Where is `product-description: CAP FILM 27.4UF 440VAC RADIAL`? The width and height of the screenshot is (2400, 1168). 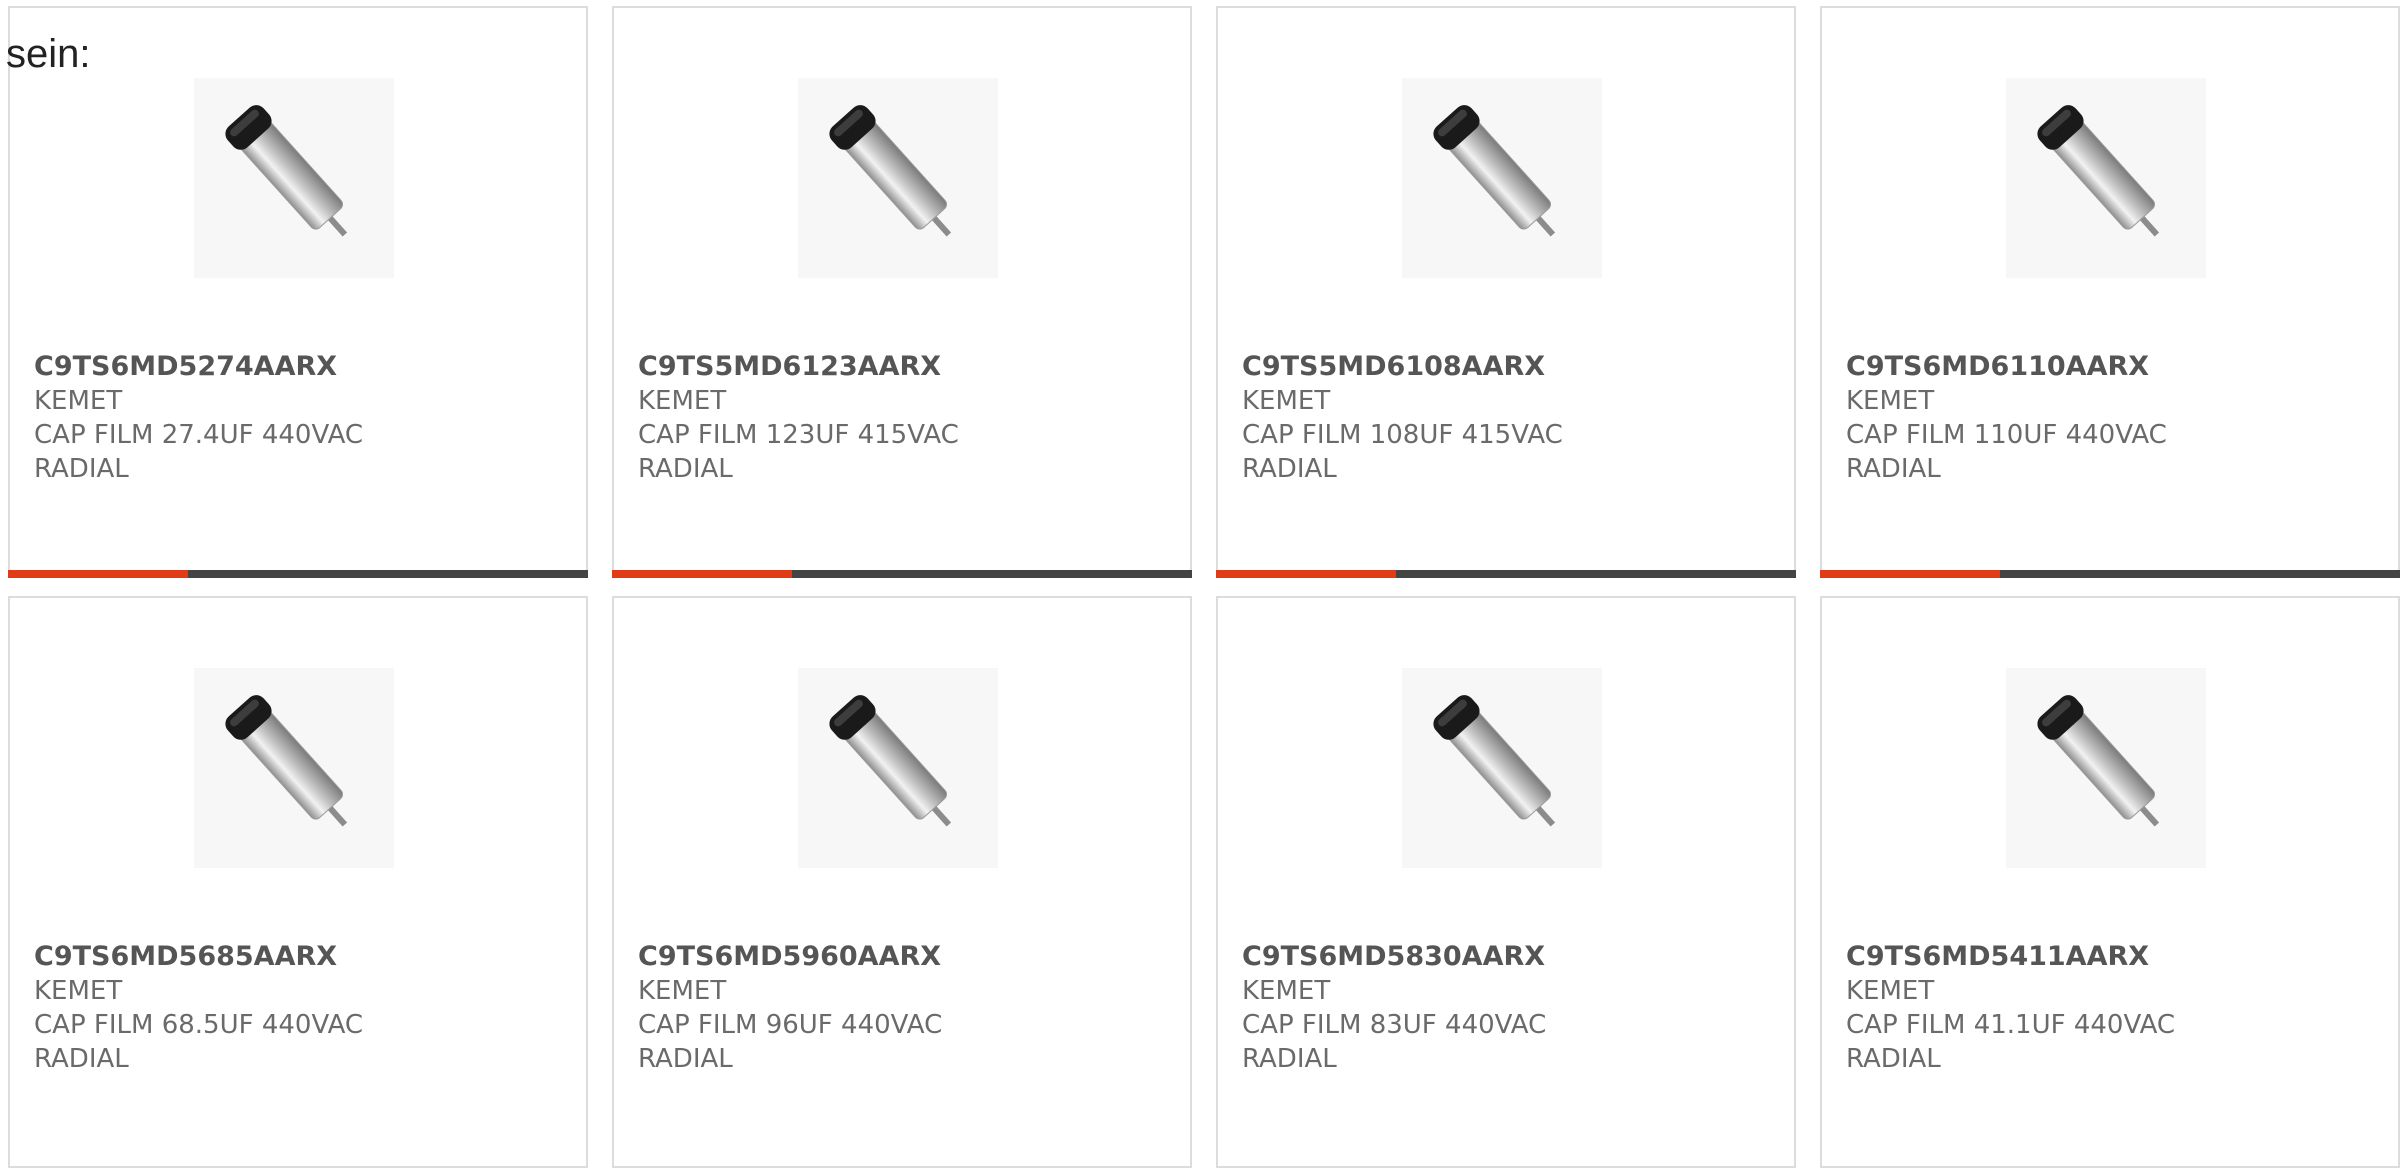 product-description: CAP FILM 27.4UF 440VAC RADIAL is located at coordinates (199, 452).